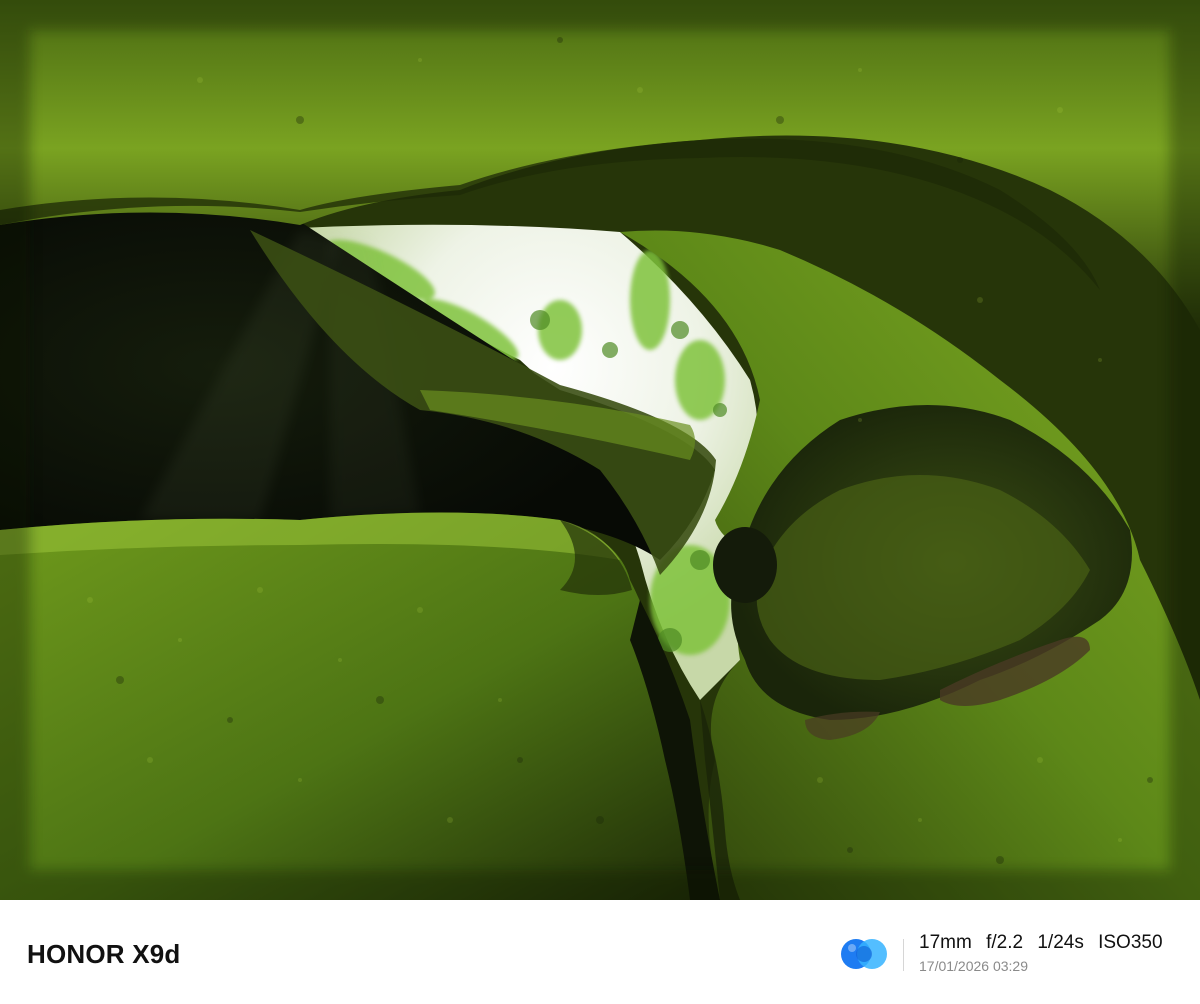 This screenshot has height=1004, width=1200. Describe the element at coordinates (973, 966) in the screenshot. I see `capture-datetime: 17/01/2026 03:29` at that location.